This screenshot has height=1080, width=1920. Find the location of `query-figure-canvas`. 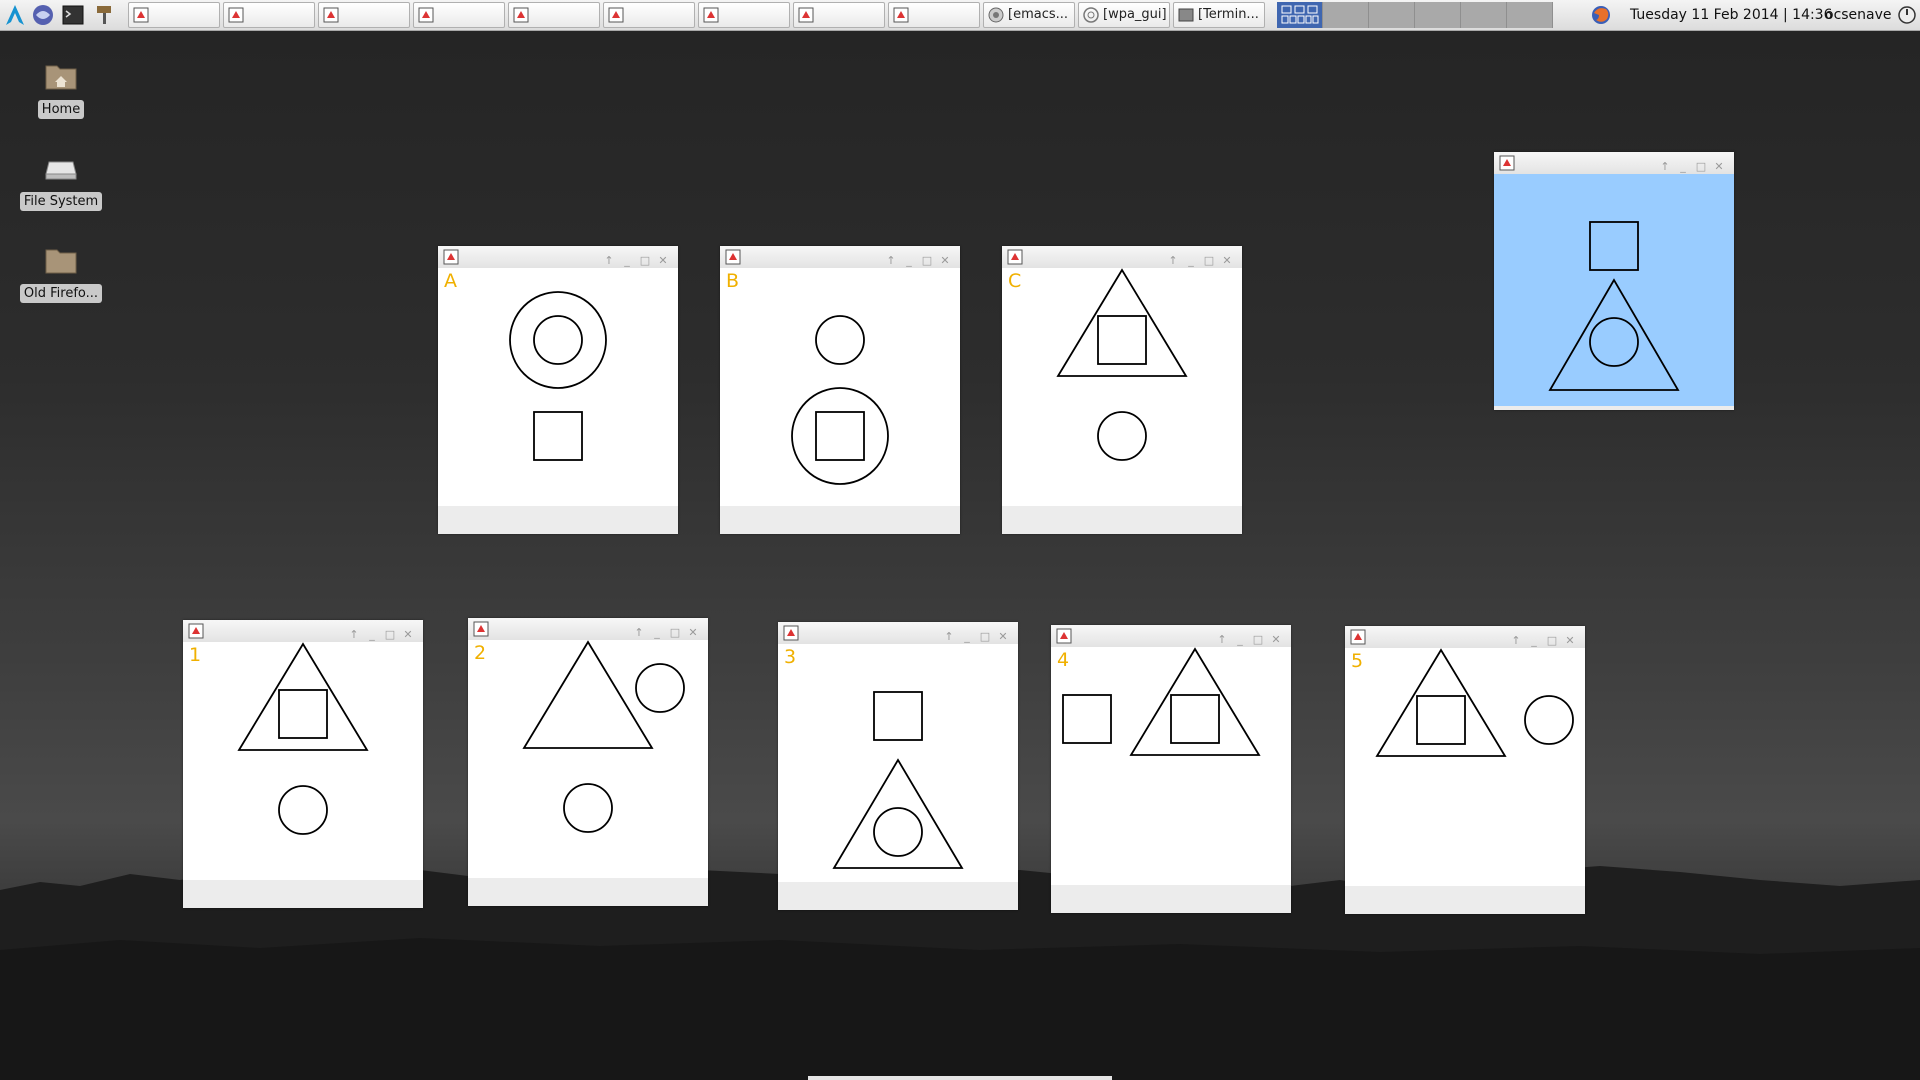

query-figure-canvas is located at coordinates (1614, 290).